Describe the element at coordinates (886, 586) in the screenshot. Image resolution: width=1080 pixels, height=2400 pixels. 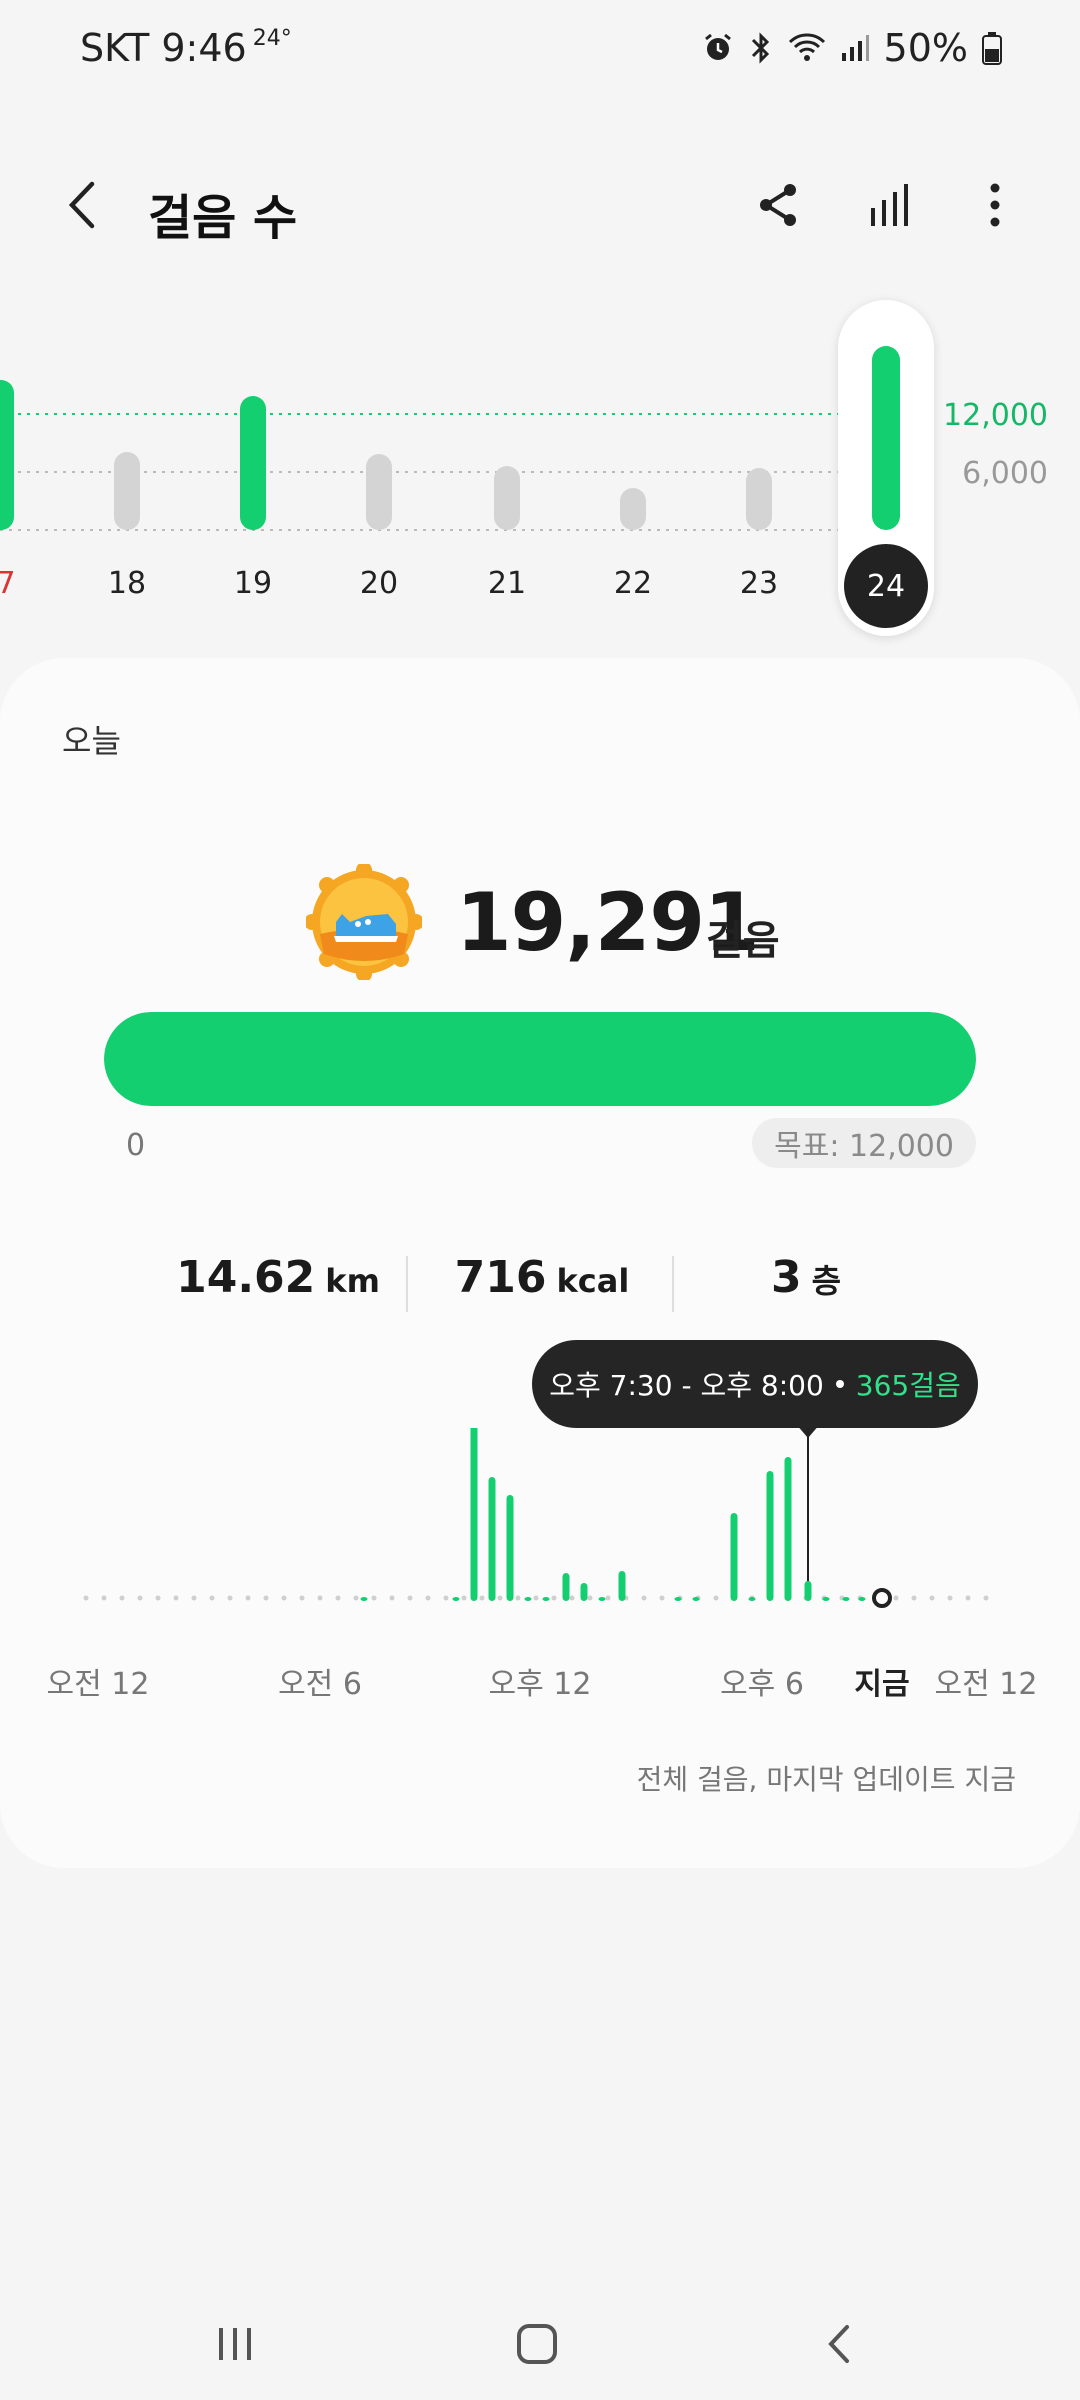
I see `selected-day-label: 24` at that location.